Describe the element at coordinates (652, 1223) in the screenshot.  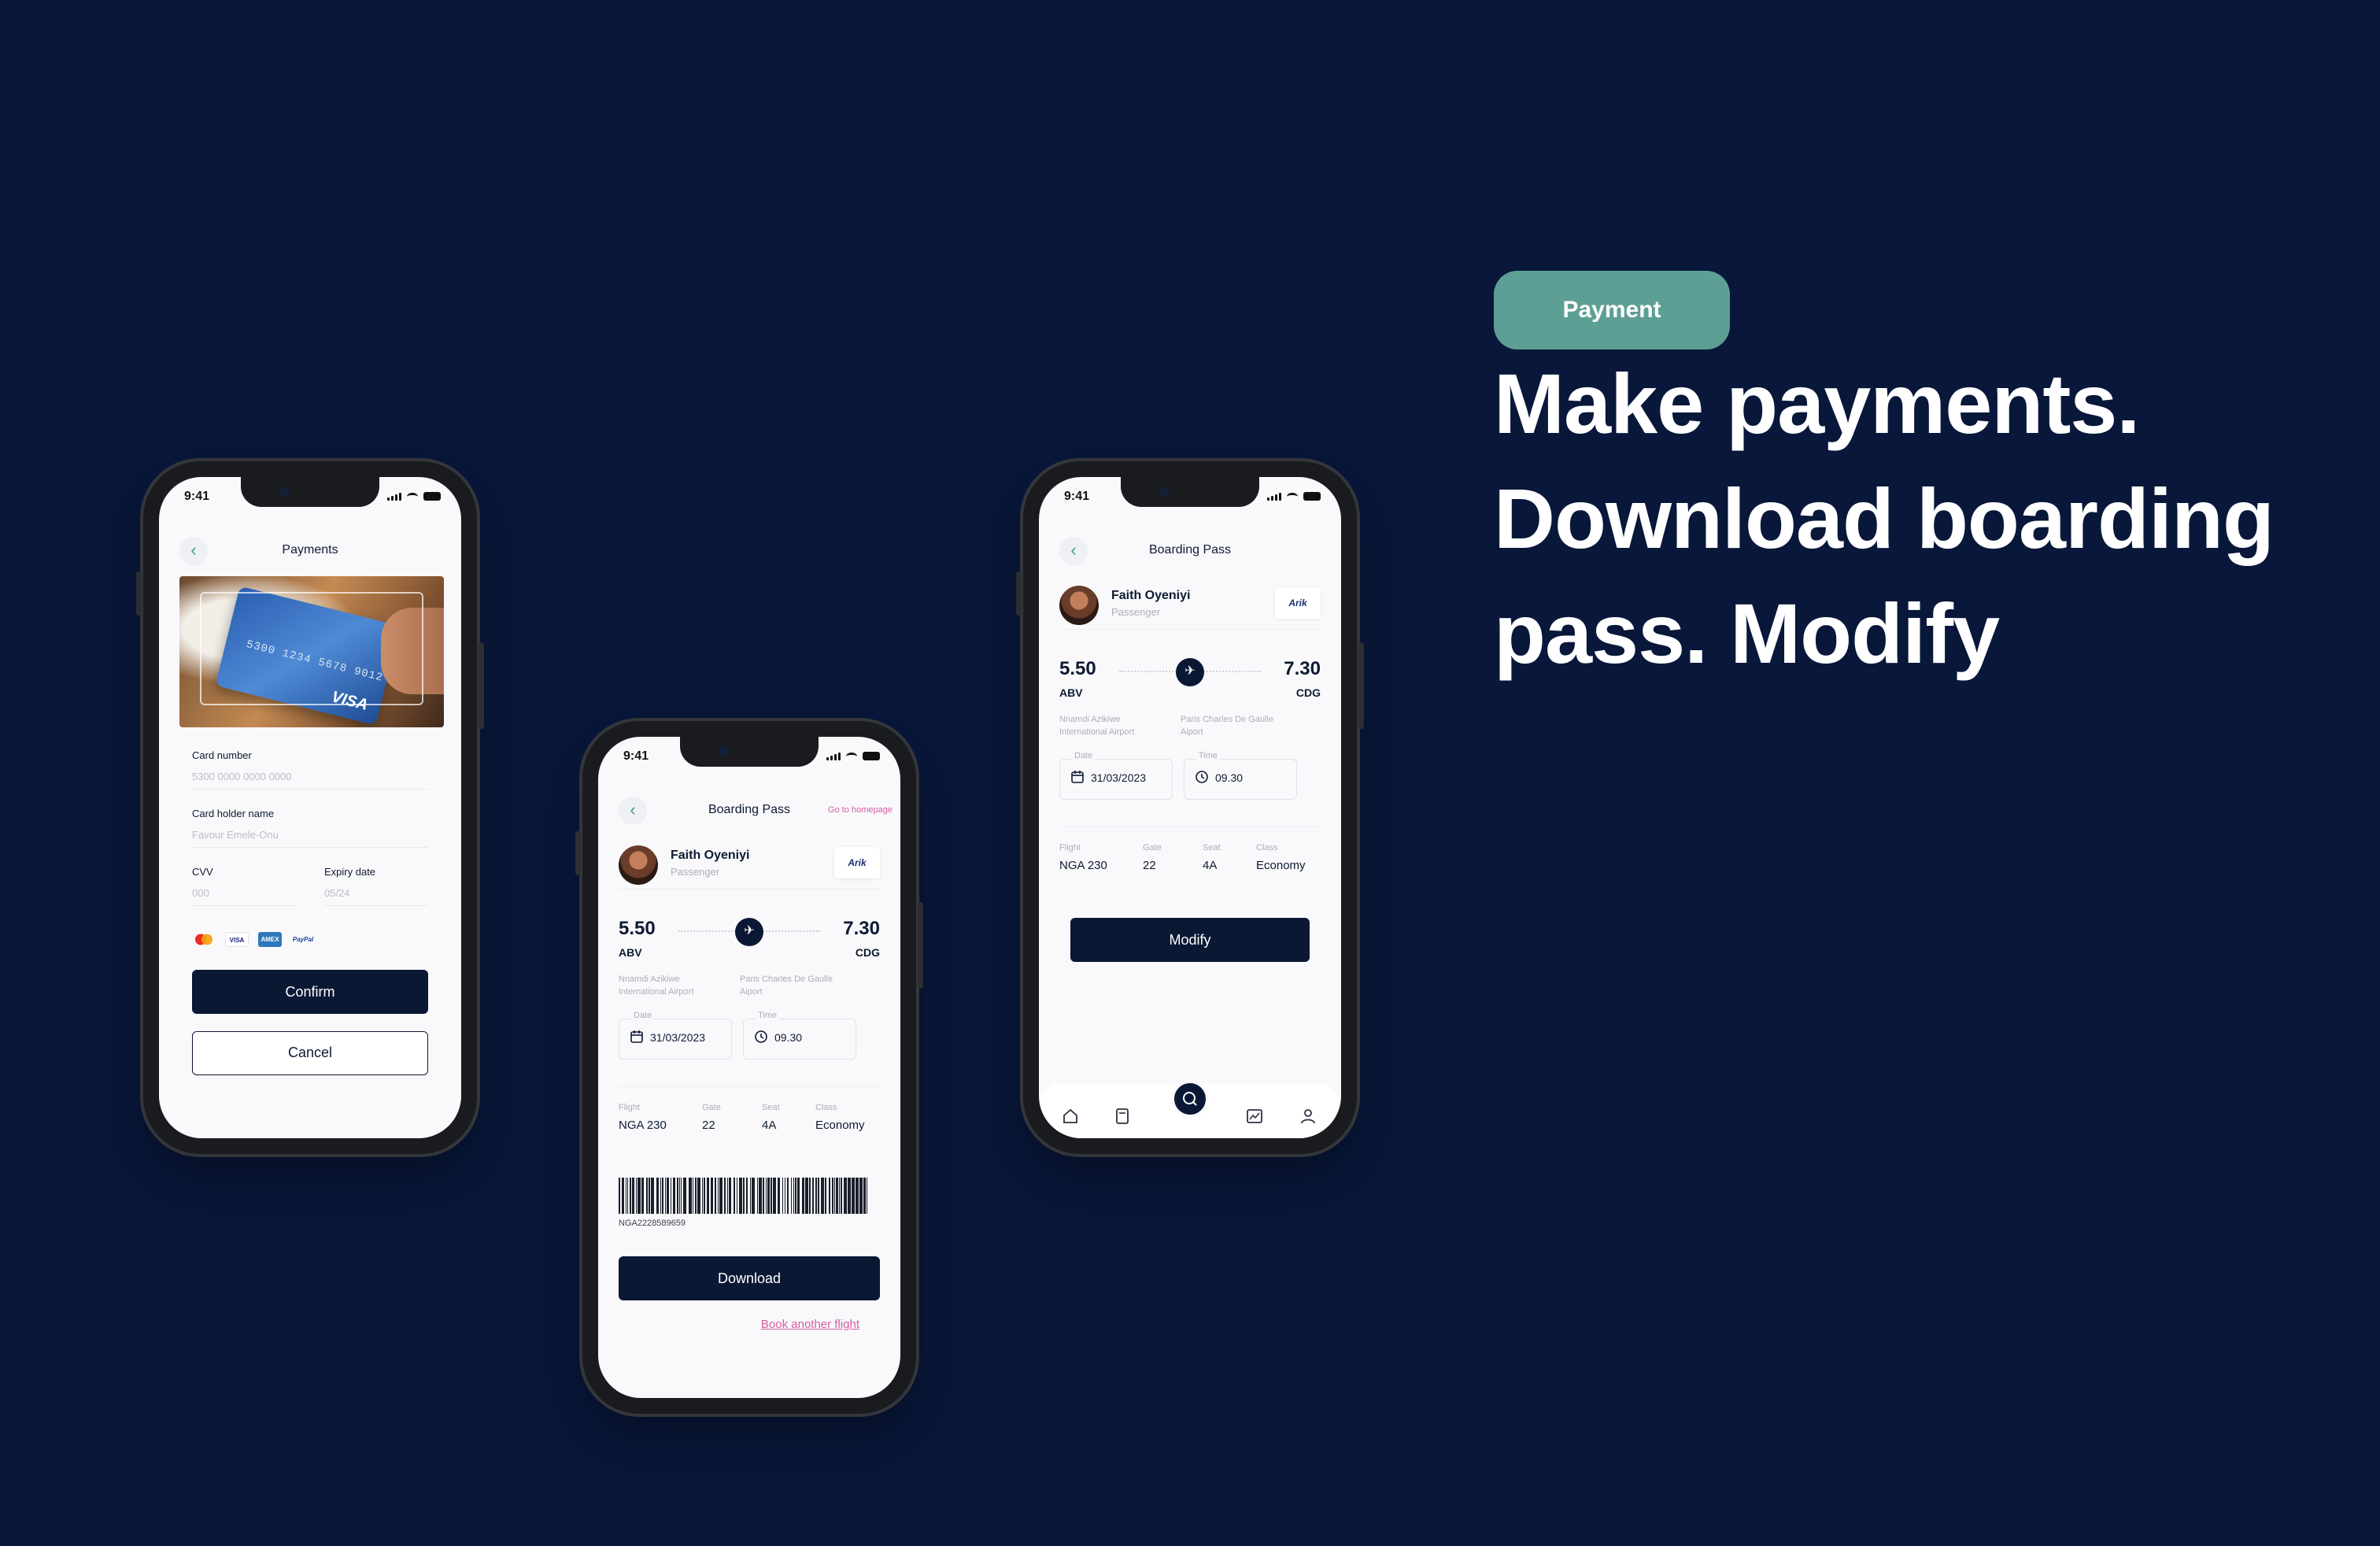
I see `barcode-number: NGA2228589659` at that location.